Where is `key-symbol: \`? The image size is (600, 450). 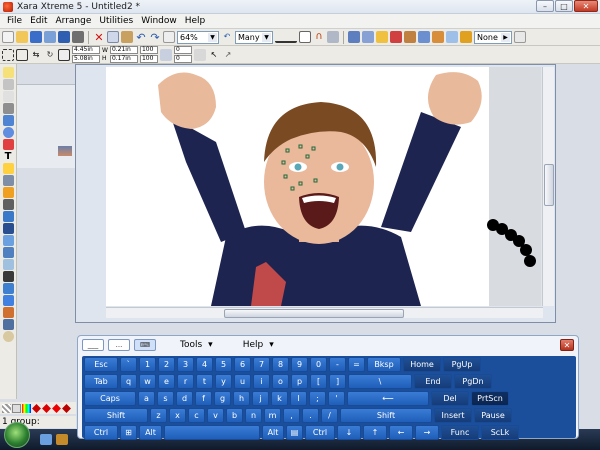 key-symbol: \ is located at coordinates (380, 381).